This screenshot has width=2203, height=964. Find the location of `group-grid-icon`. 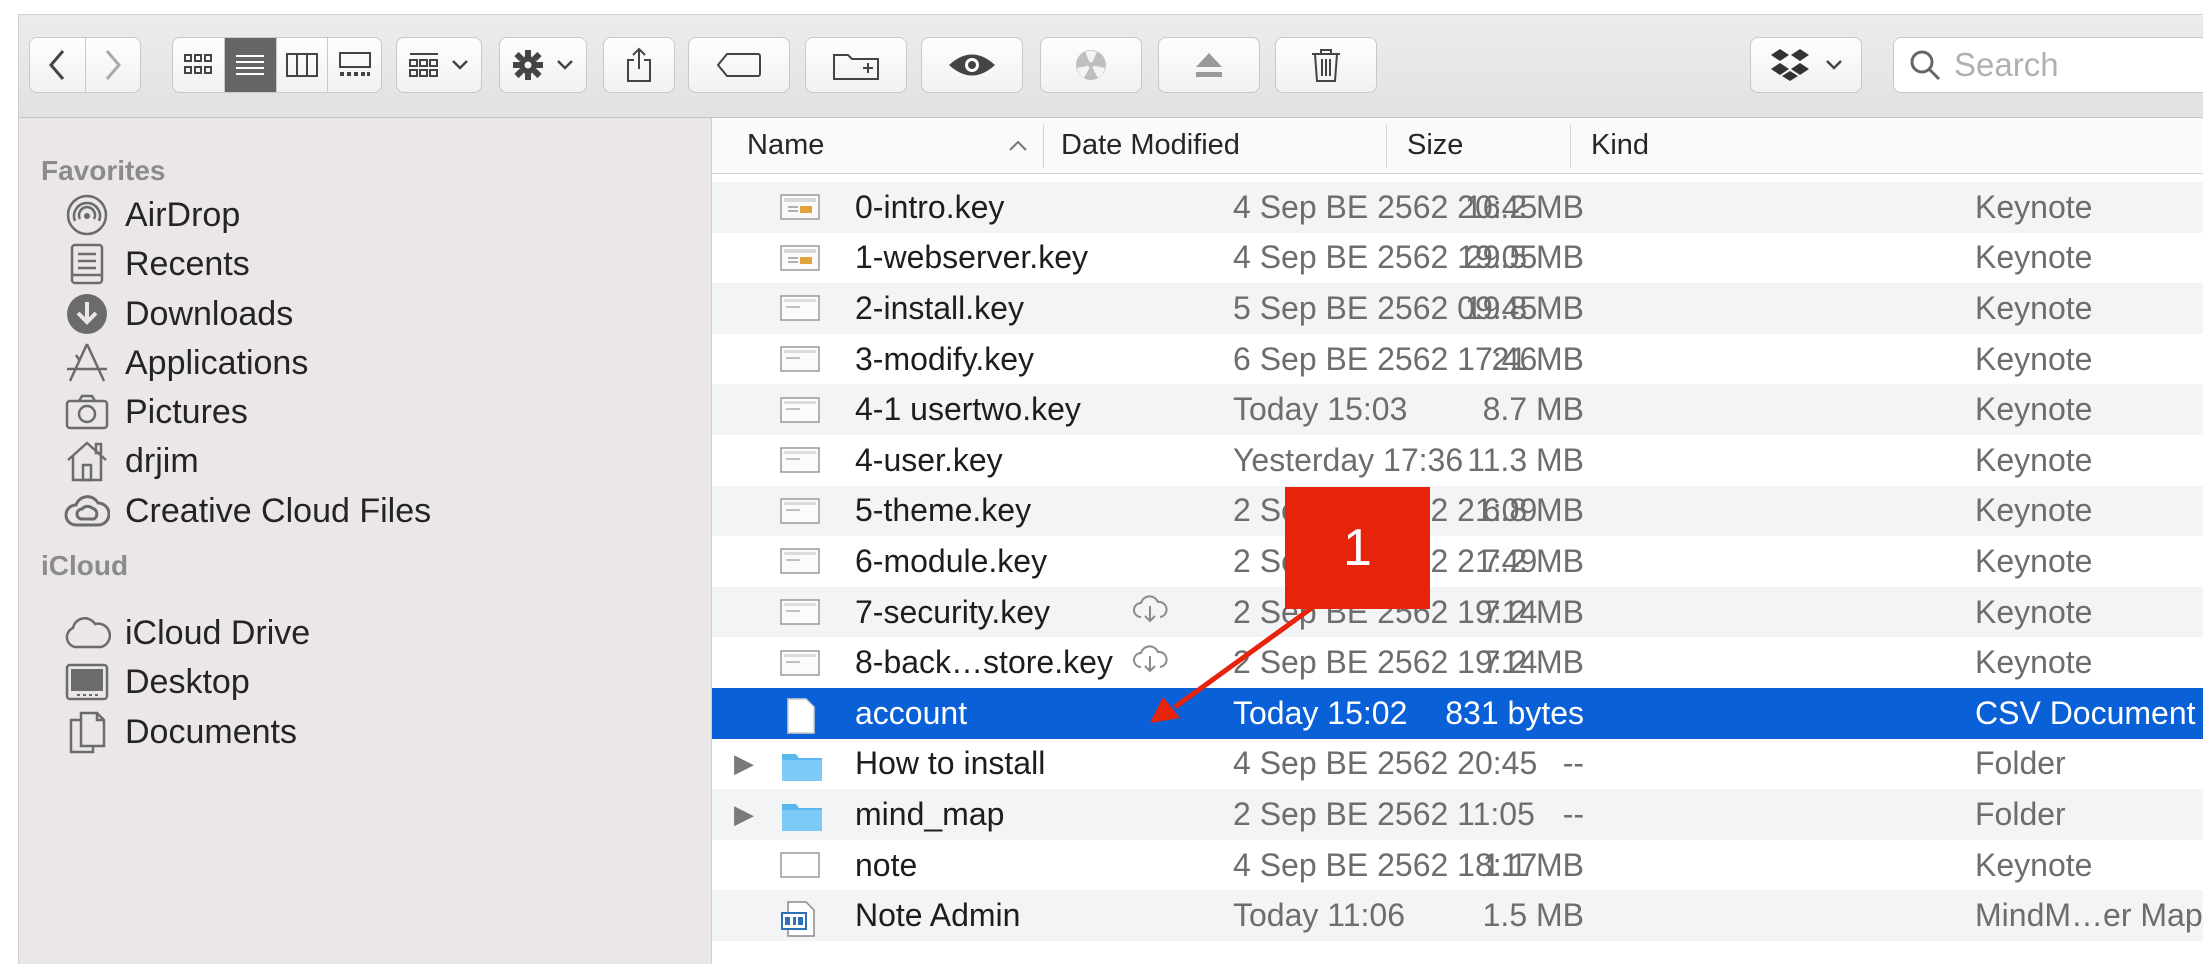

group-grid-icon is located at coordinates (423, 65).